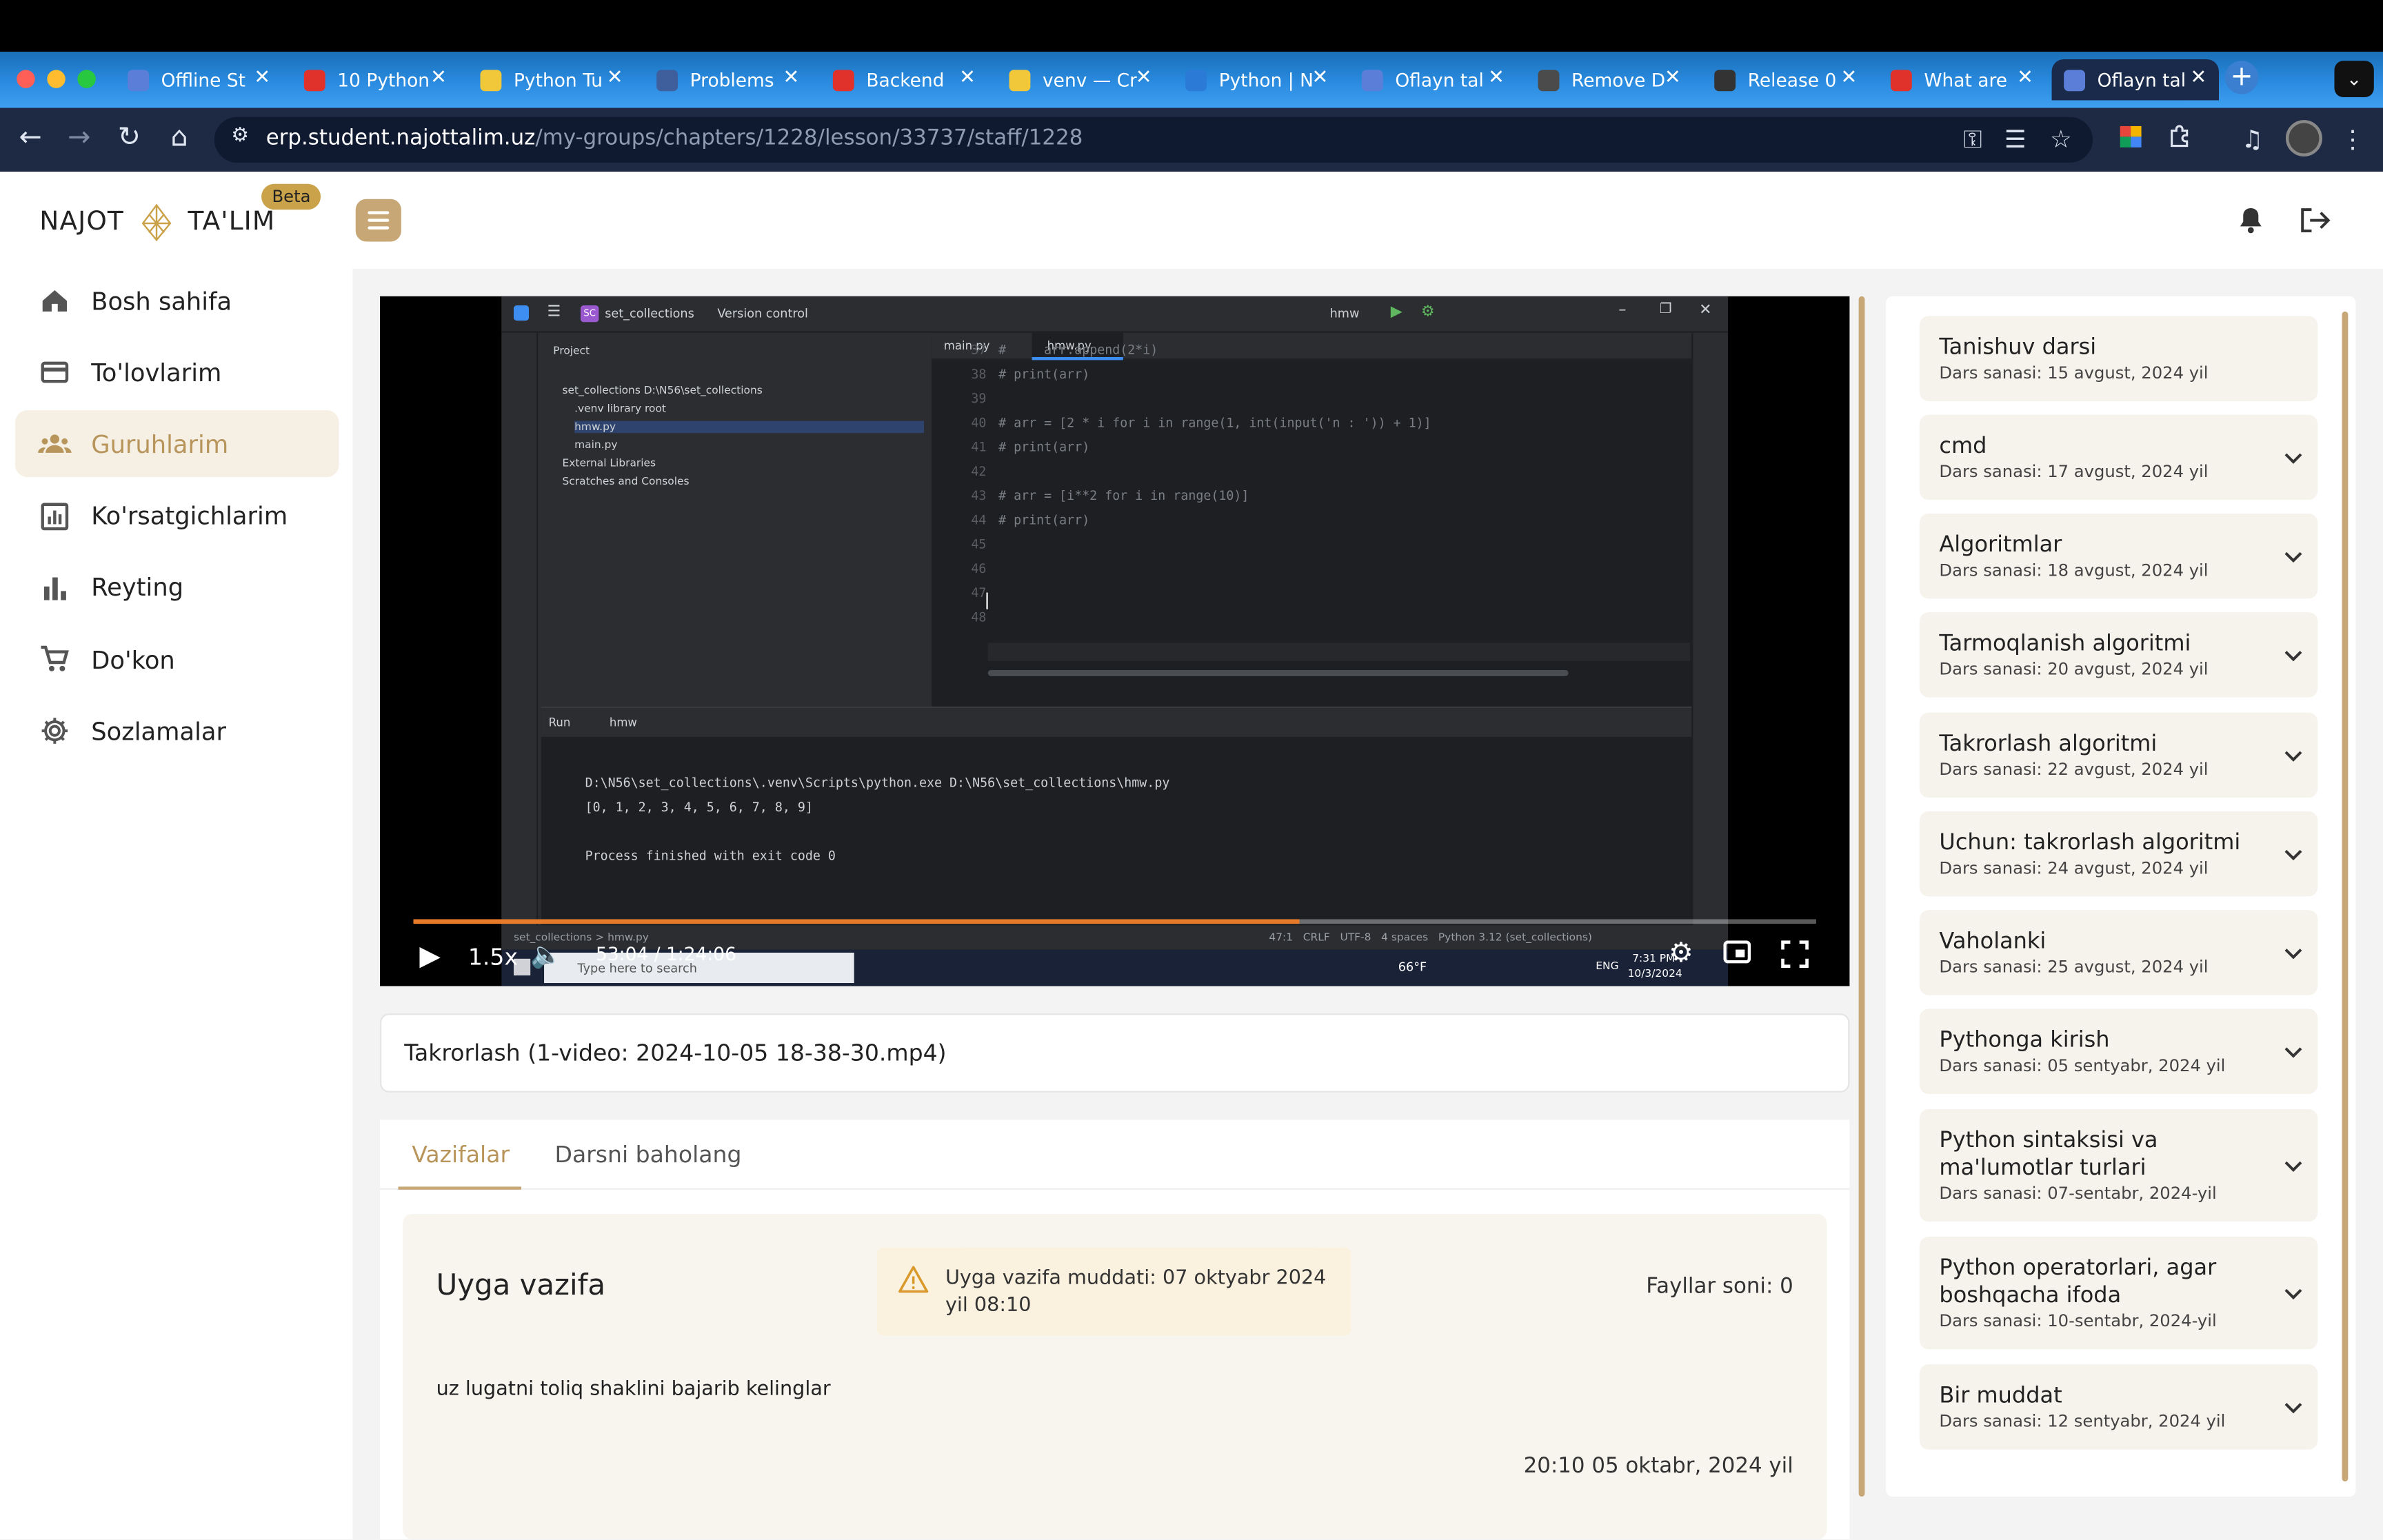 This screenshot has width=2383, height=1540. What do you see at coordinates (1961, 80) in the screenshot?
I see `browser-tab: What are ✕` at bounding box center [1961, 80].